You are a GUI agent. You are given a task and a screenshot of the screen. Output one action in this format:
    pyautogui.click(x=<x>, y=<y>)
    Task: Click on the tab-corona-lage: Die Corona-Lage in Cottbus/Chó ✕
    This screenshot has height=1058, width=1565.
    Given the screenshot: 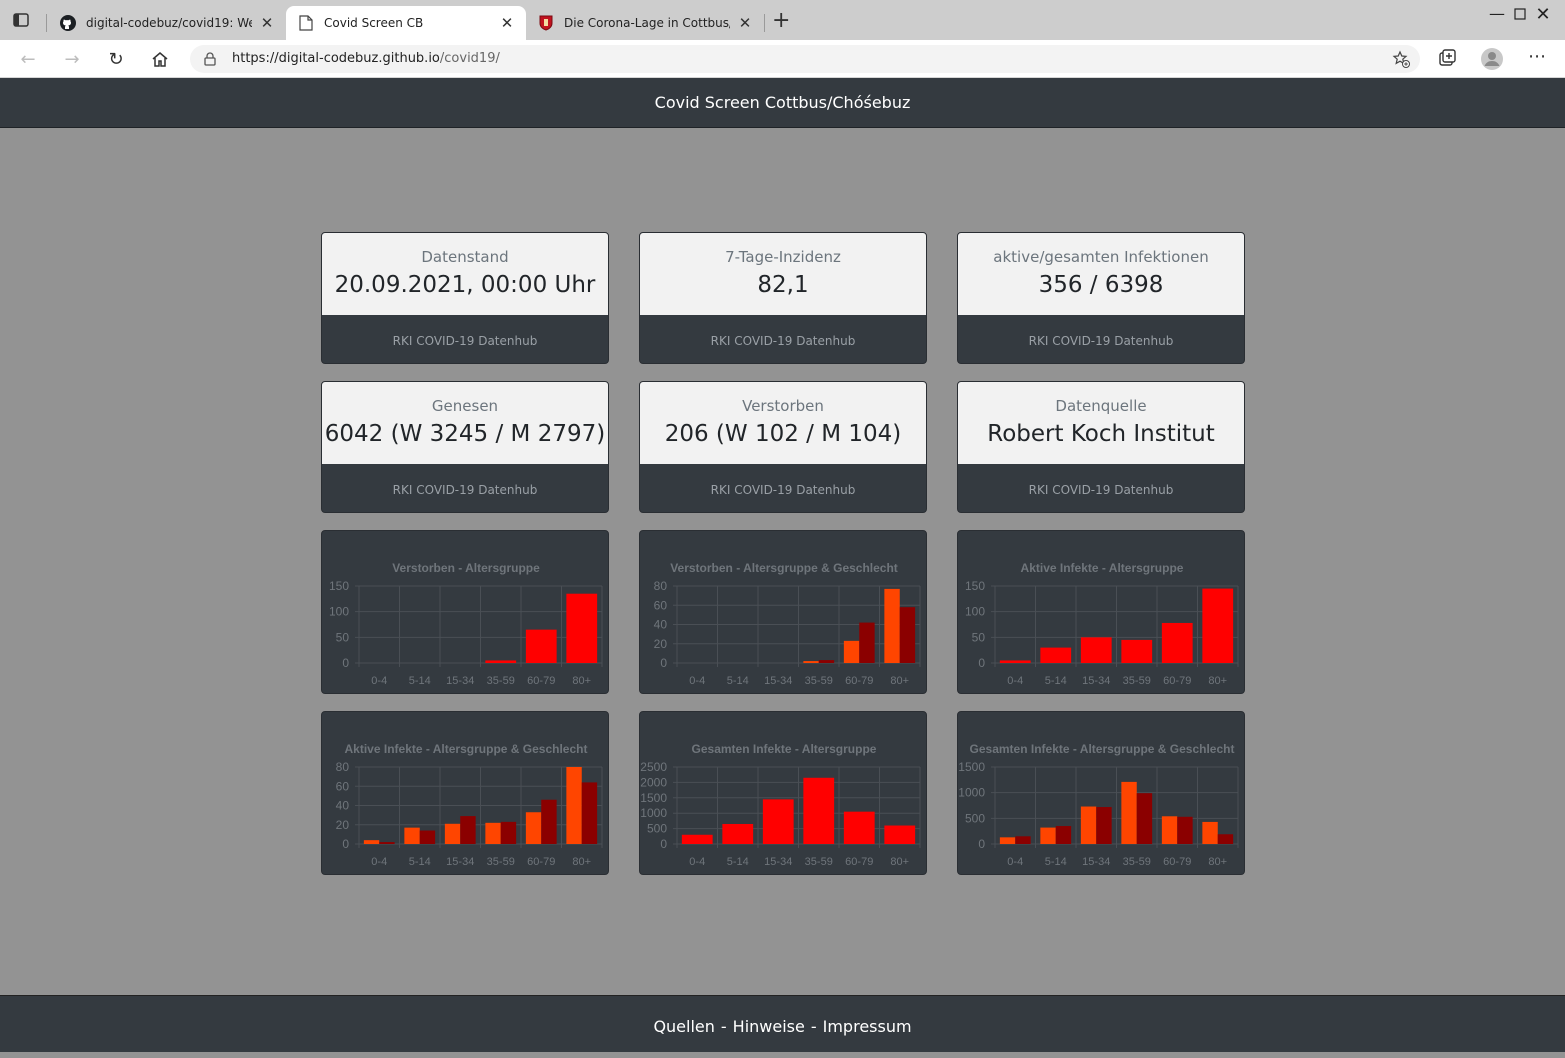 What is the action you would take?
    pyautogui.click(x=645, y=23)
    